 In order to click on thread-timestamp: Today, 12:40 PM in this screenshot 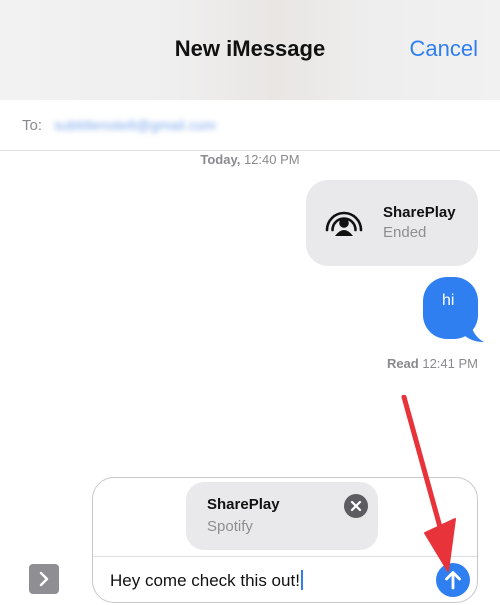, I will do `click(250, 159)`.